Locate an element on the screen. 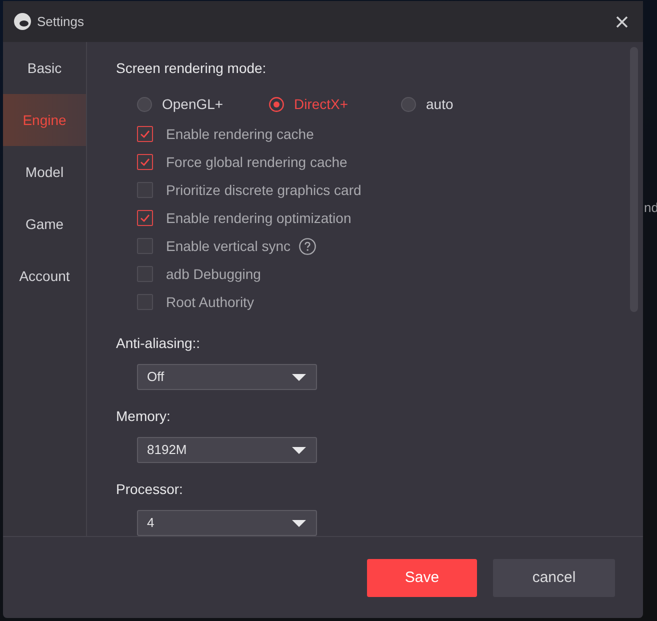 Image resolution: width=657 pixels, height=621 pixels. radio-label: DirectX+ is located at coordinates (321, 104).